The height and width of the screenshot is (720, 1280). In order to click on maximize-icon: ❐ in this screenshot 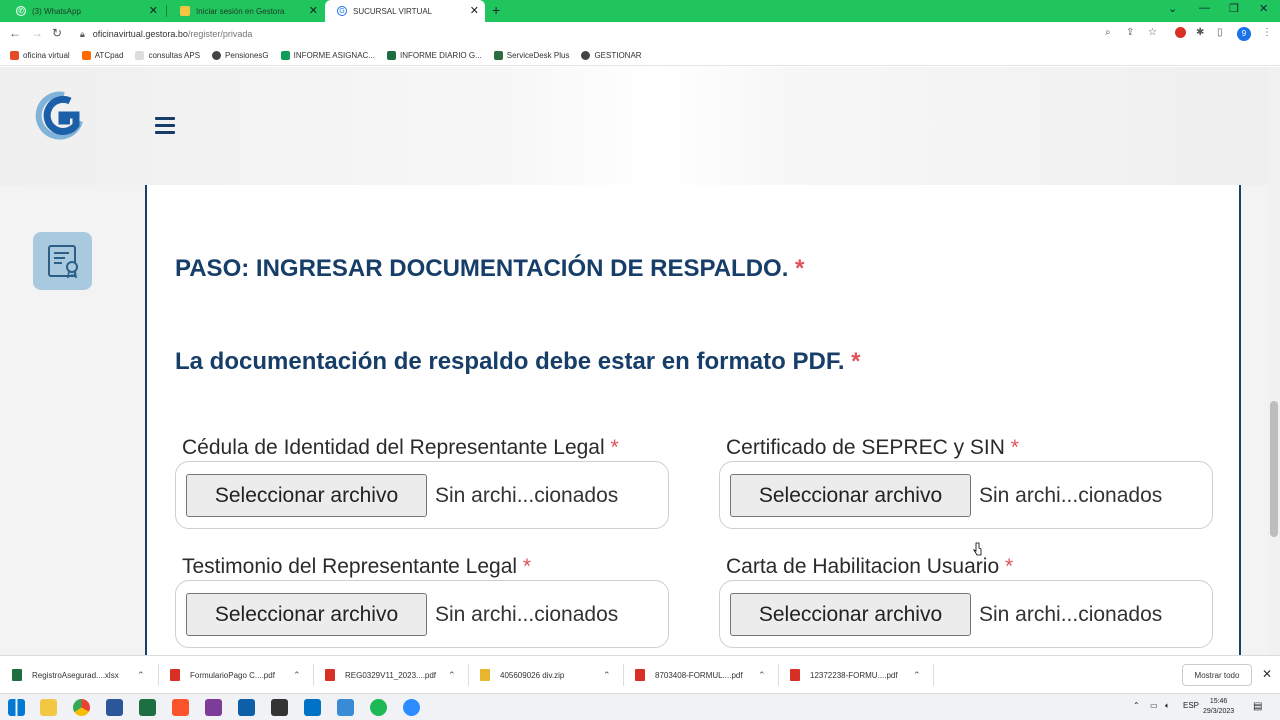, I will do `click(1234, 8)`.